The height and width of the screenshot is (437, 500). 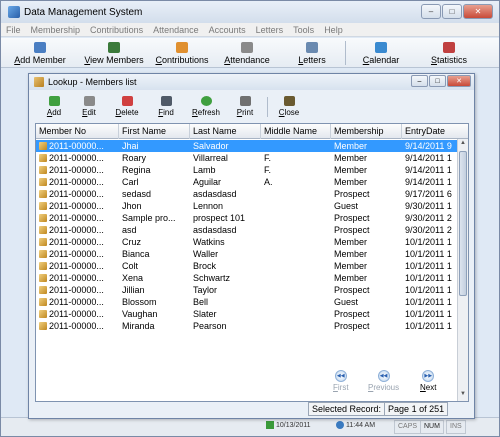 What do you see at coordinates (227, 30) in the screenshot?
I see `menu-accounts: Accounts` at bounding box center [227, 30].